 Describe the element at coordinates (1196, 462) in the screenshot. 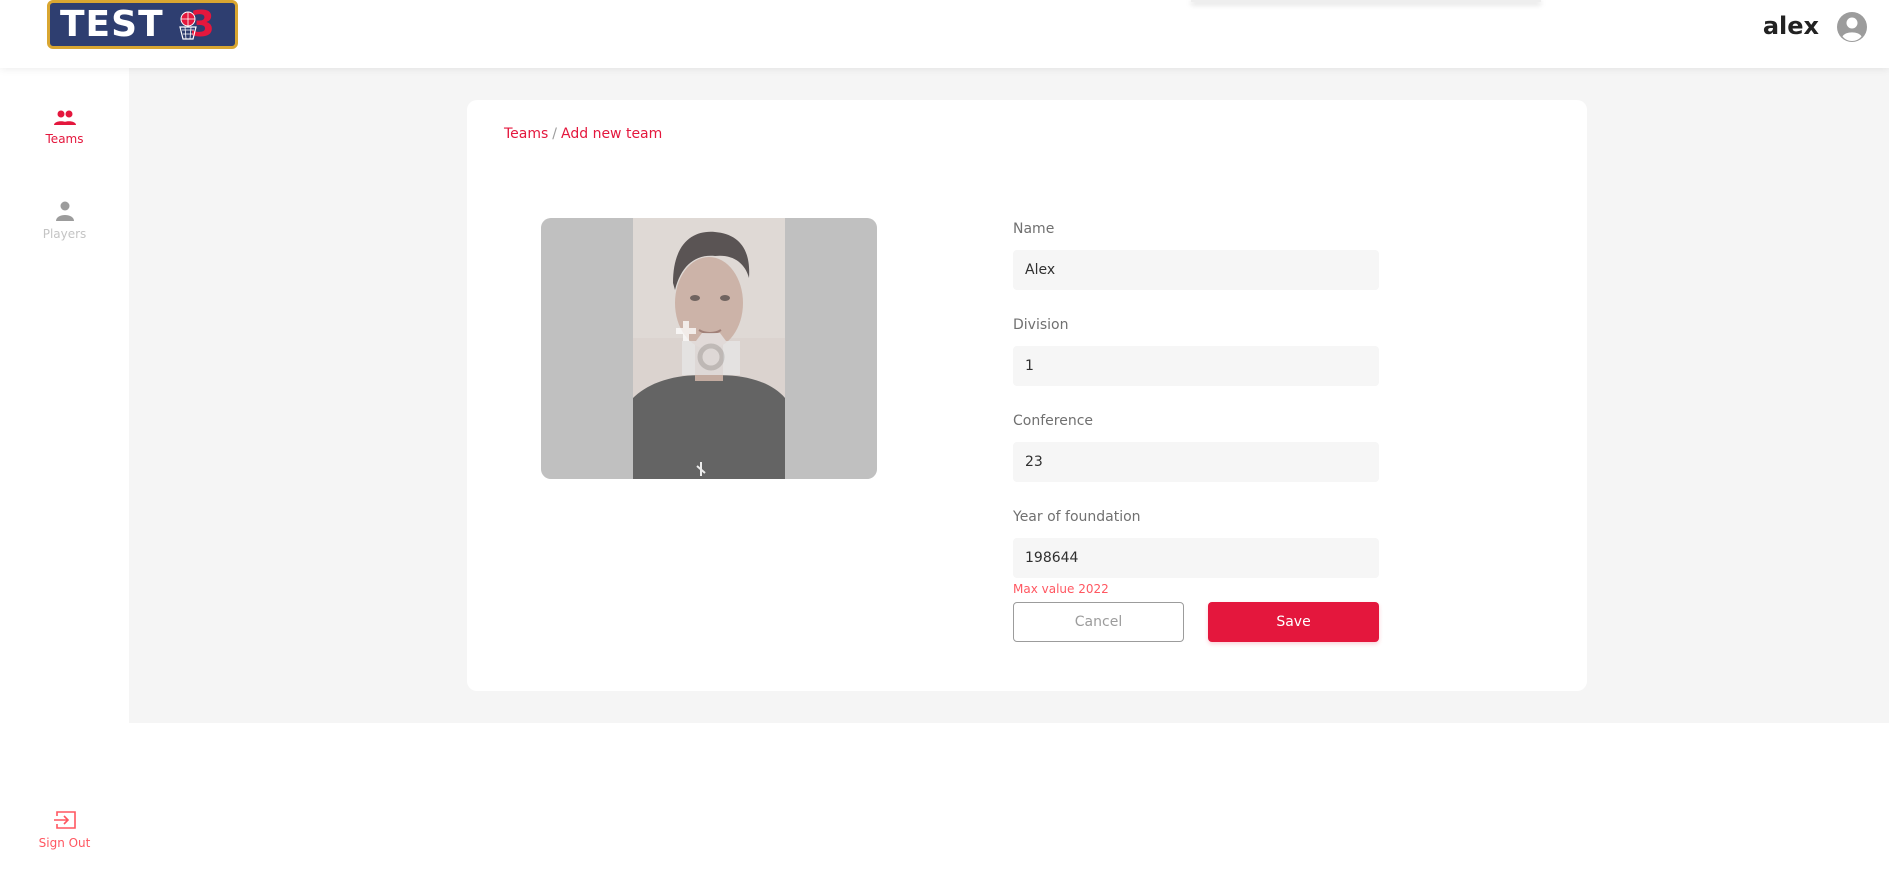

I see `conference-input: 23` at that location.